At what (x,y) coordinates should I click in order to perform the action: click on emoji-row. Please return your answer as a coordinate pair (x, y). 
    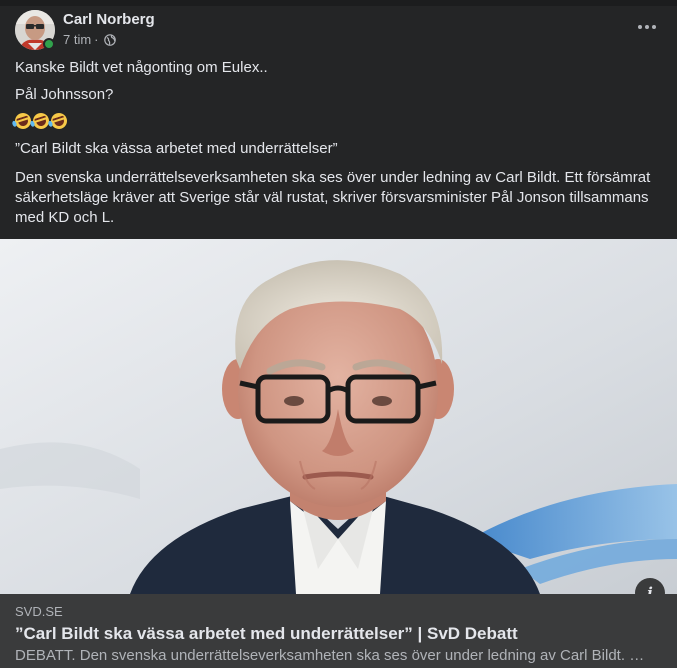
    Looking at the image, I should click on (40, 121).